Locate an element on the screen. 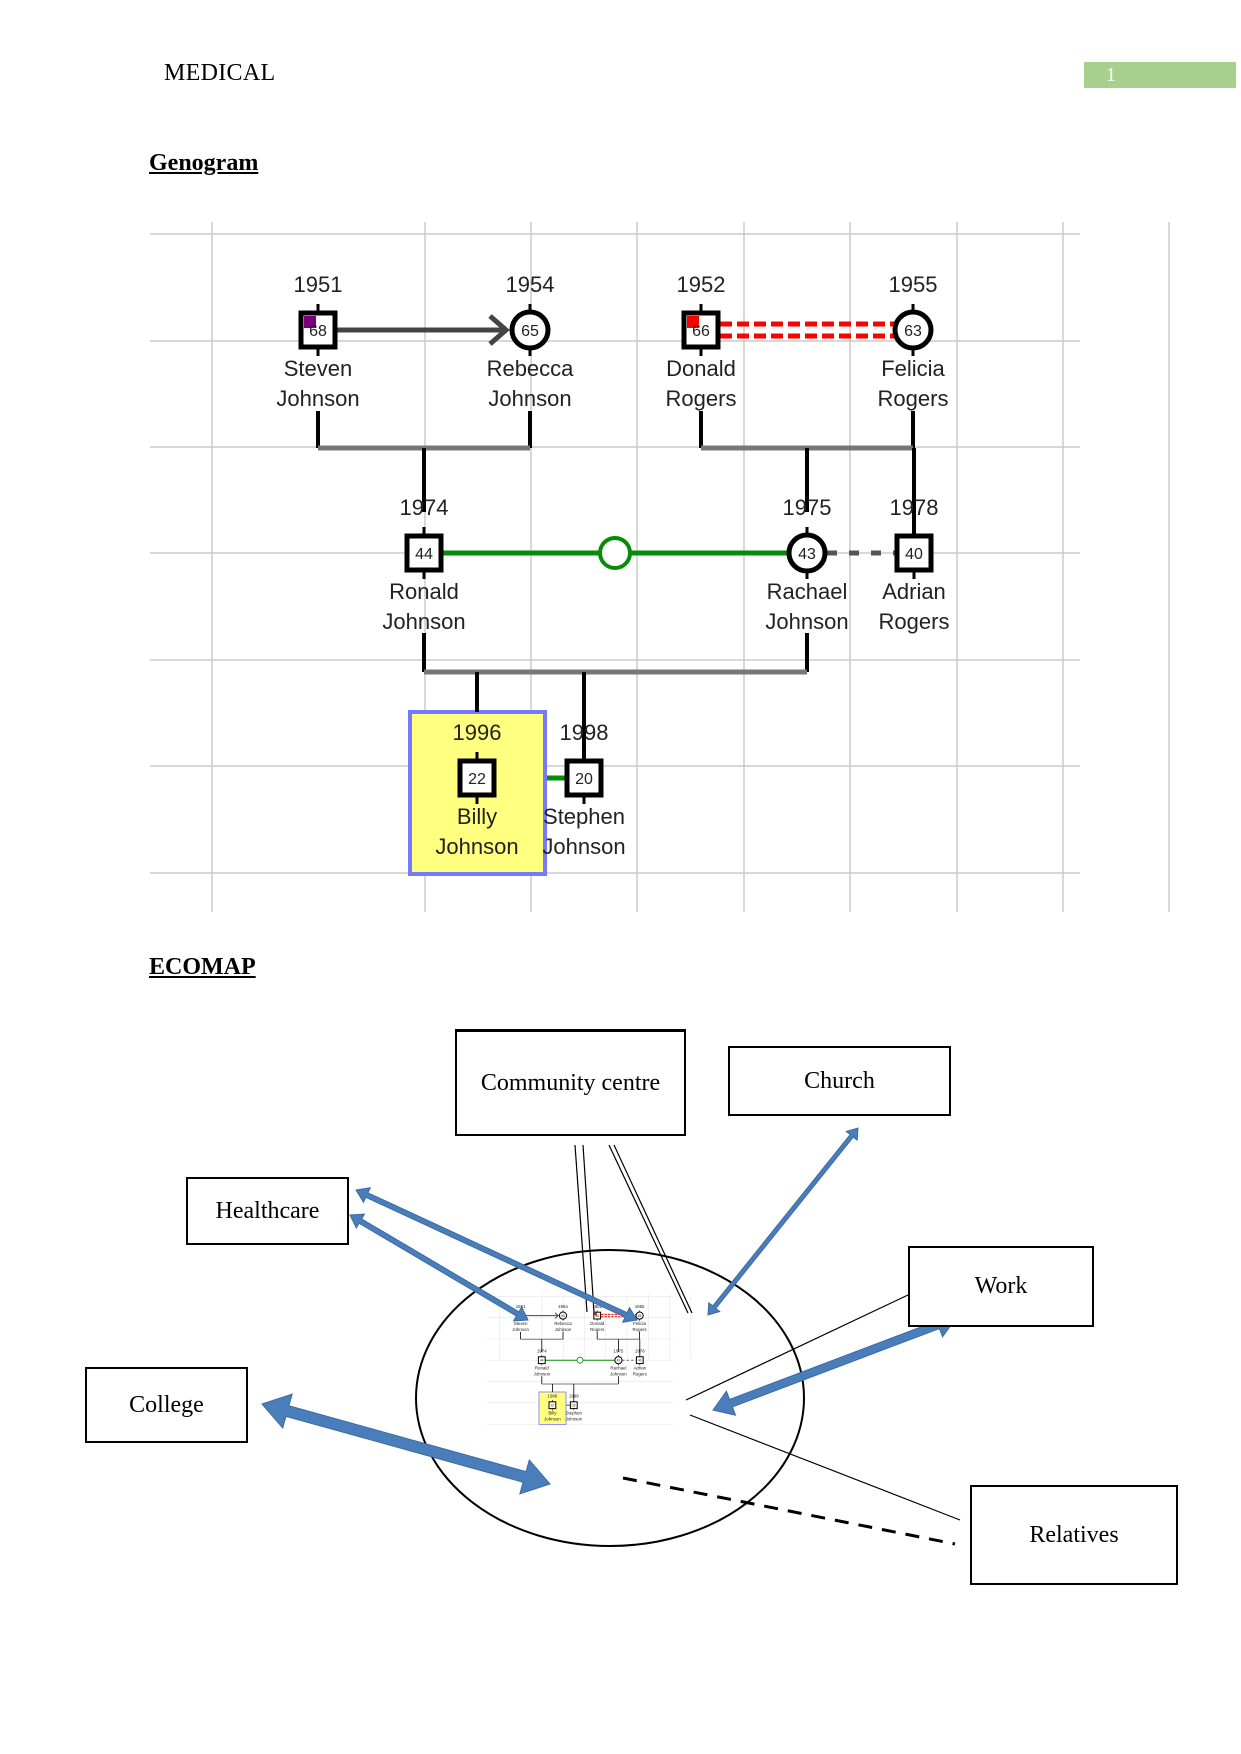 This screenshot has width=1241, height=1754. ecomap-label: Work is located at coordinates (1001, 1286).